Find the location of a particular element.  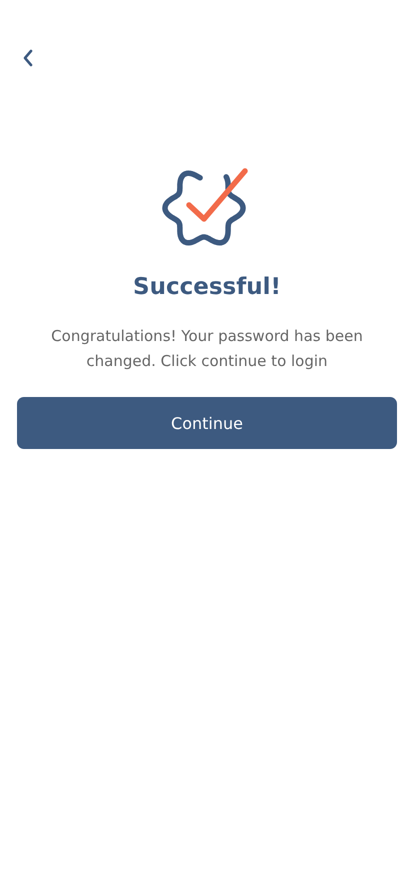

success-title: Successful! is located at coordinates (207, 287).